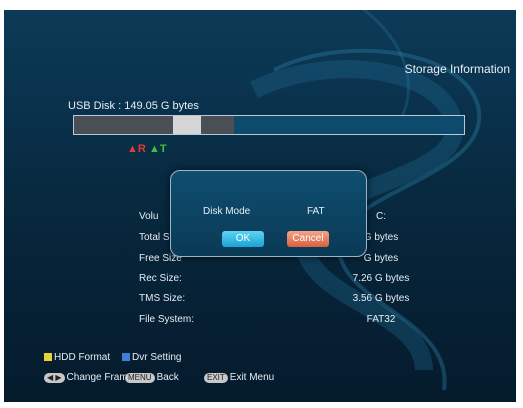  I want to click on info-value-file-system: FAT32, so click(381, 319).